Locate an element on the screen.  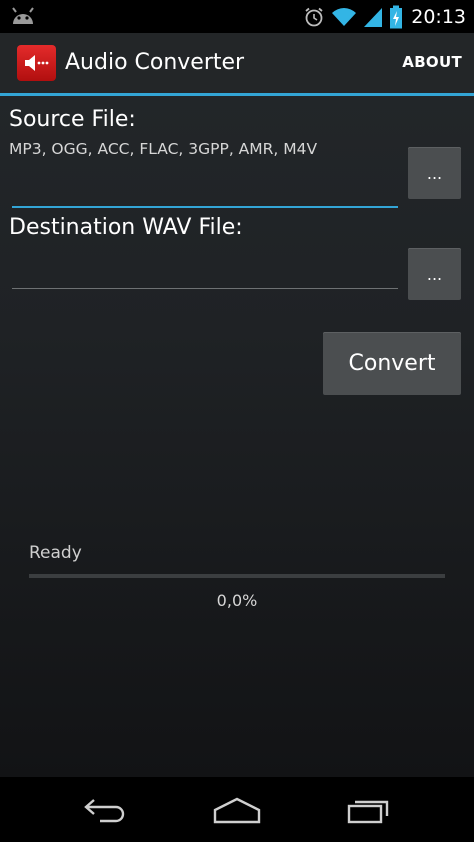
action-bar: Audio Converter ABOUT is located at coordinates (237, 64).